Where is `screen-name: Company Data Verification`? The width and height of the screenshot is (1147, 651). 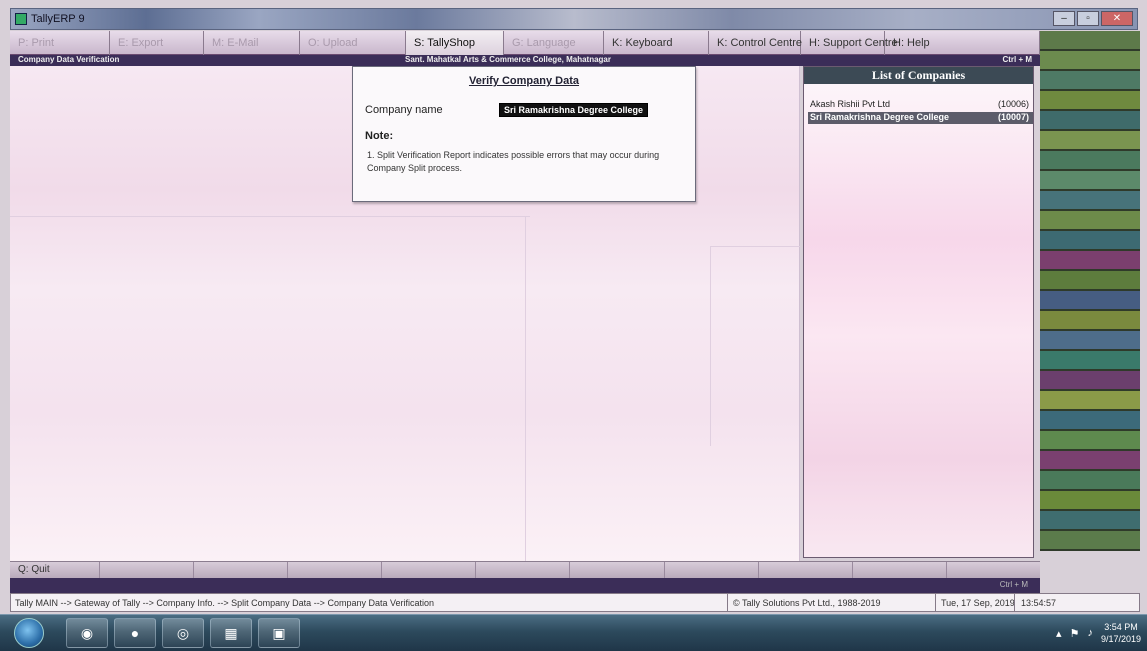 screen-name: Company Data Verification is located at coordinates (69, 59).